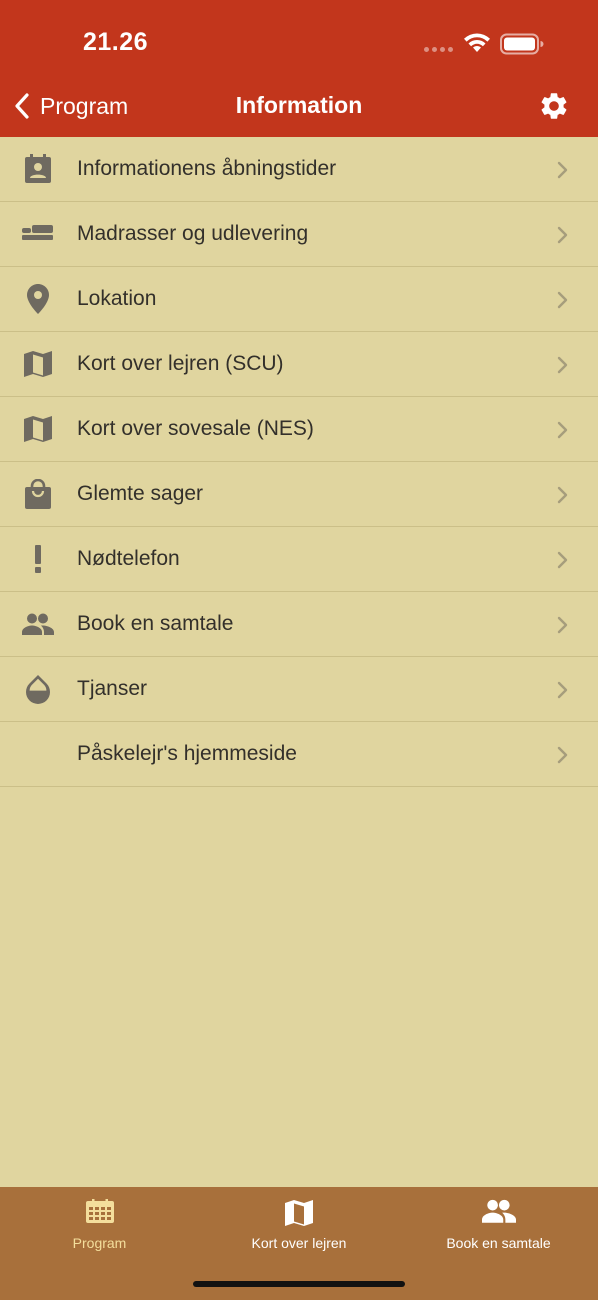 This screenshot has height=1300, width=598. What do you see at coordinates (38, 234) in the screenshot?
I see `bed-icon` at bounding box center [38, 234].